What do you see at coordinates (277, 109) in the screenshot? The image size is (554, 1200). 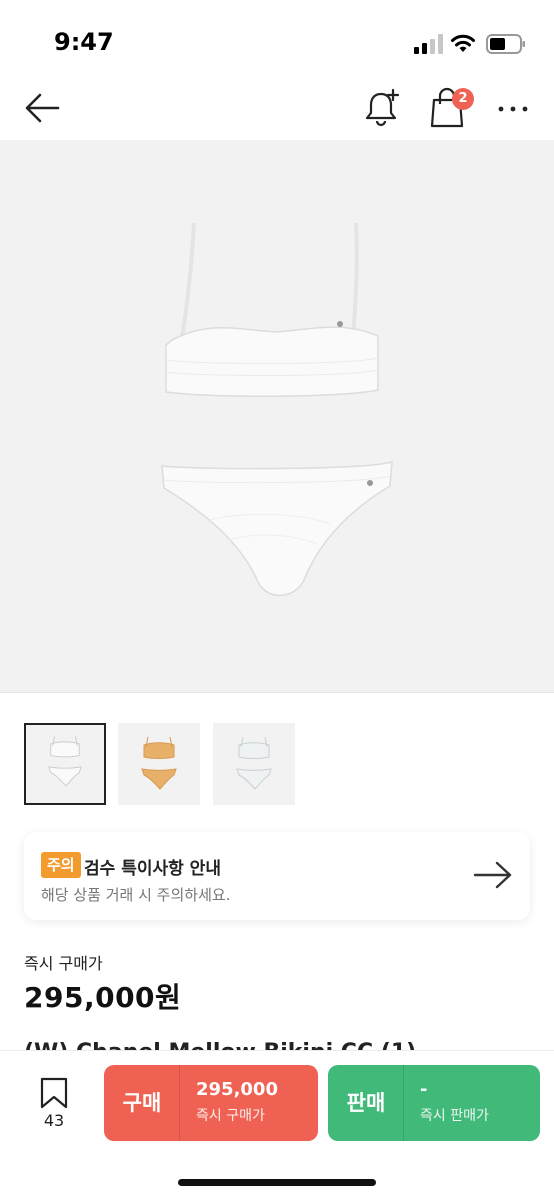 I see `top-navigation: 2` at bounding box center [277, 109].